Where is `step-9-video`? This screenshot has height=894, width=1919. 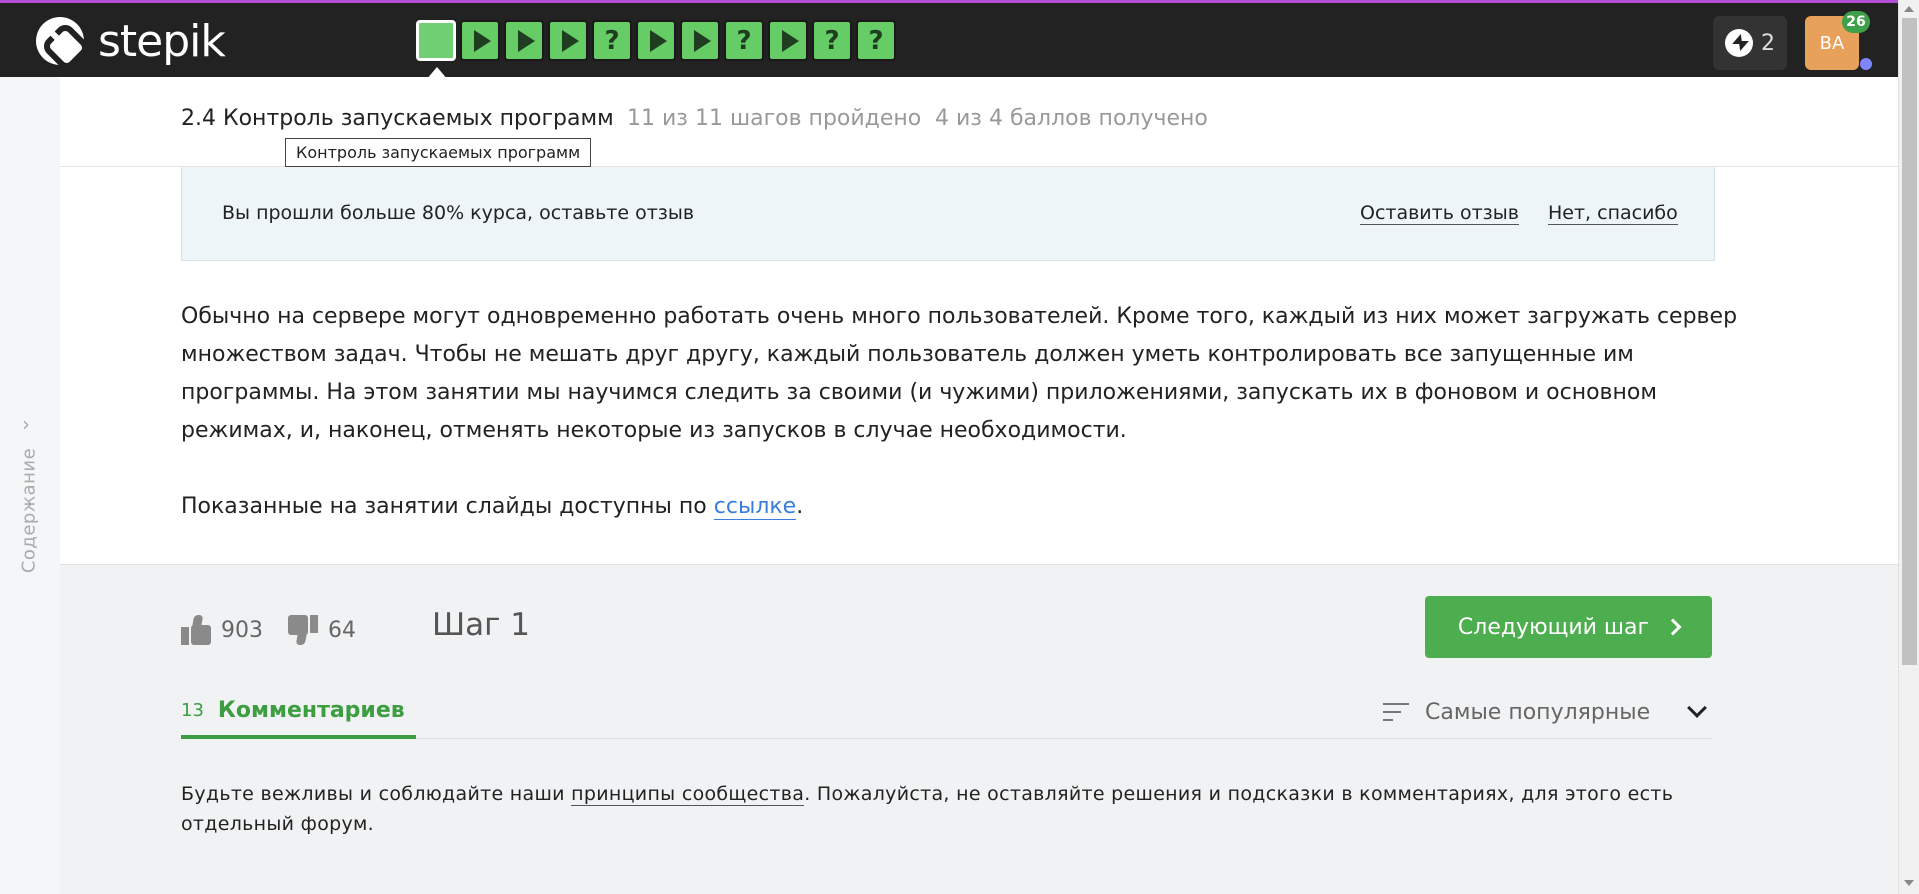 step-9-video is located at coordinates (788, 40).